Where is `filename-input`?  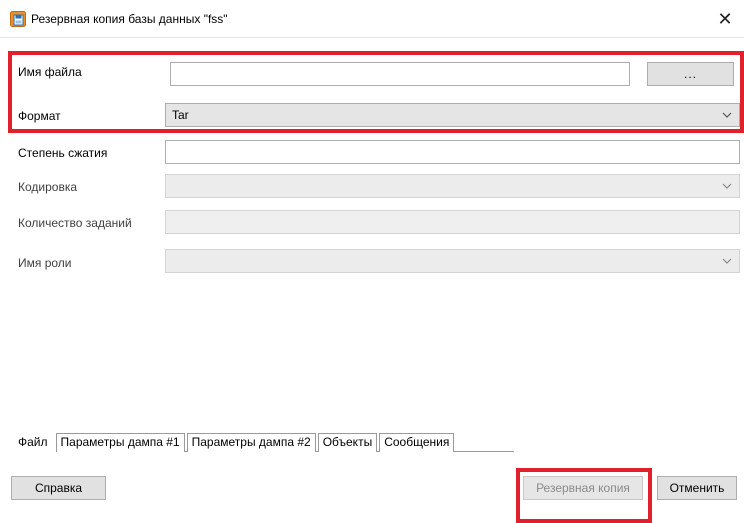
filename-input is located at coordinates (400, 74).